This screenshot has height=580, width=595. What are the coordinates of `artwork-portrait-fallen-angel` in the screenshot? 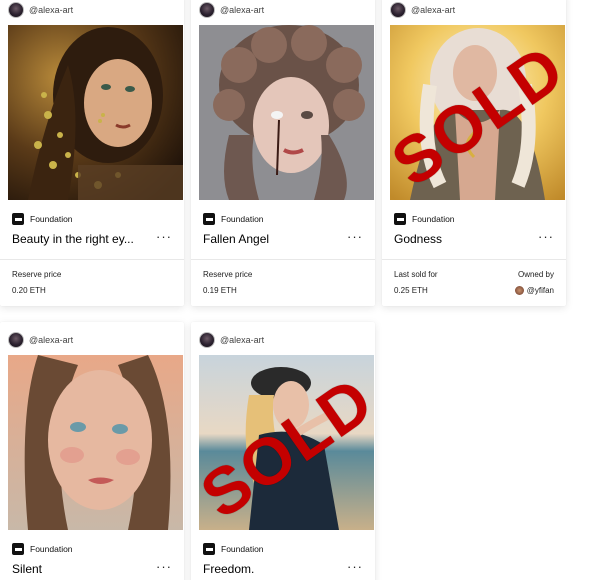 It's located at (286, 112).